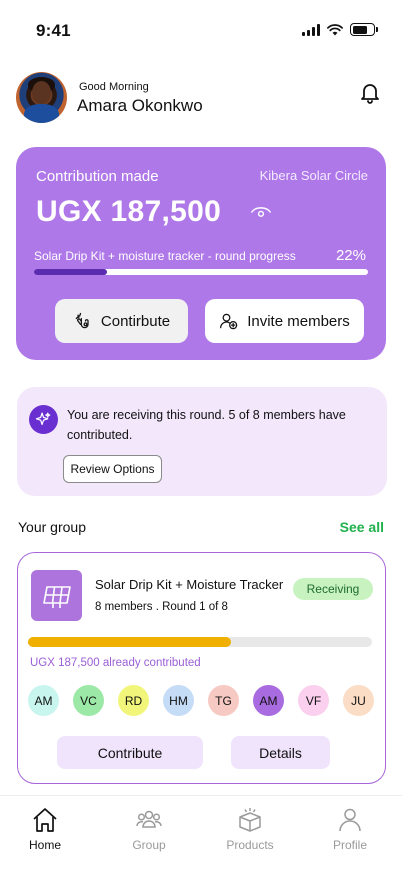  Describe the element at coordinates (71, 272) in the screenshot. I see `round-progress-fill` at that location.